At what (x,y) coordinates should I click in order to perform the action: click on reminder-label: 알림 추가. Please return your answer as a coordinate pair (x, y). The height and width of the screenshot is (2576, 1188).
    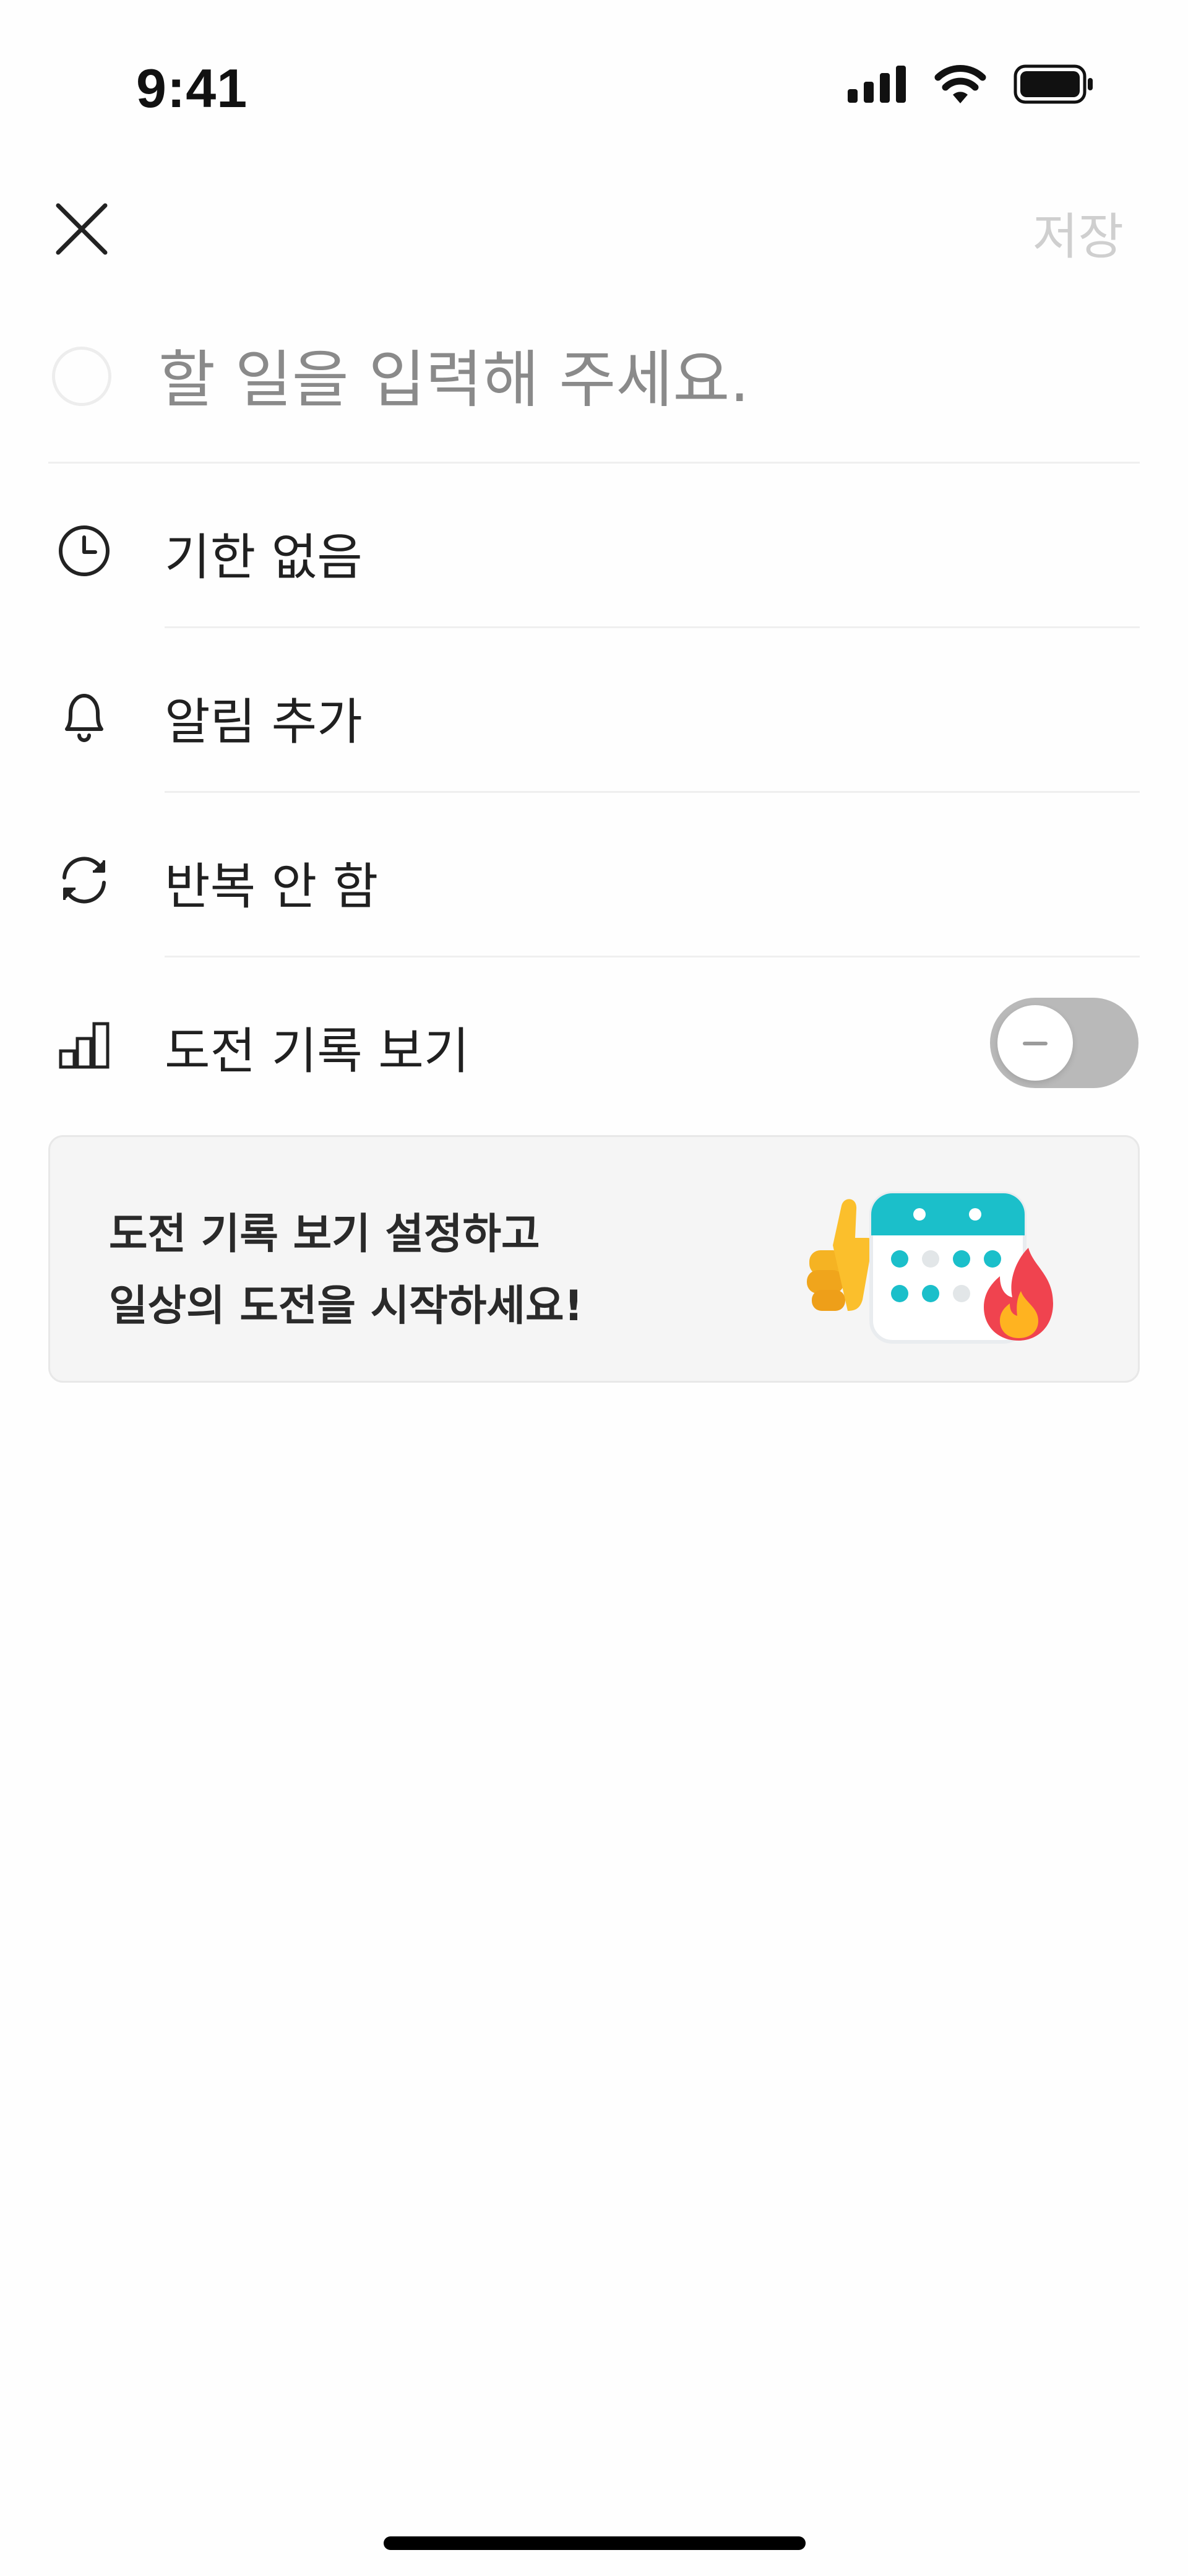
    Looking at the image, I should click on (264, 722).